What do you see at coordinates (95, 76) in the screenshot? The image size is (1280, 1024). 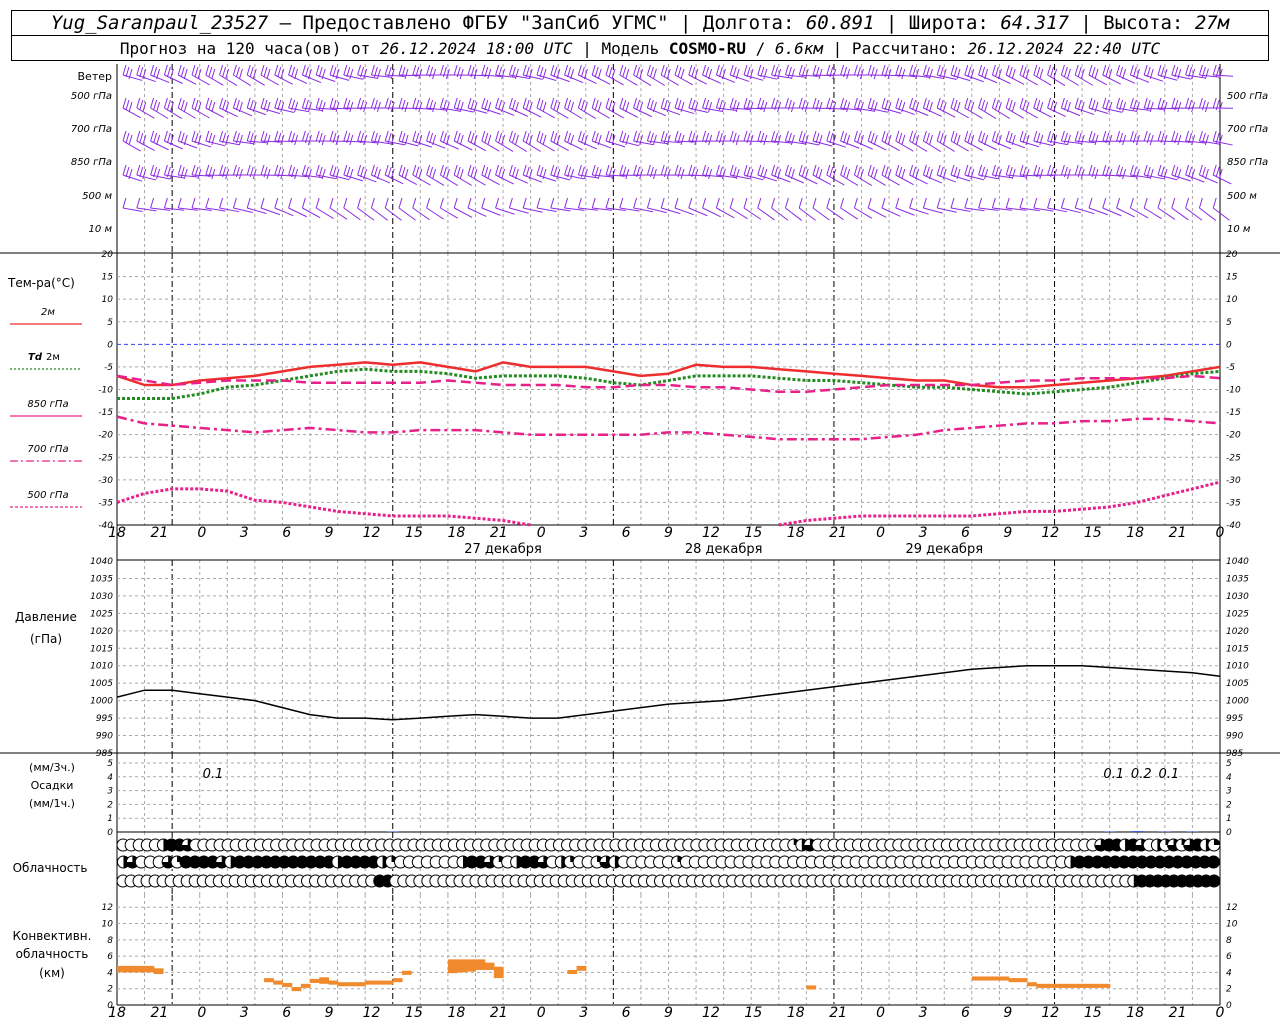 I see `wind-title: Ветер` at bounding box center [95, 76].